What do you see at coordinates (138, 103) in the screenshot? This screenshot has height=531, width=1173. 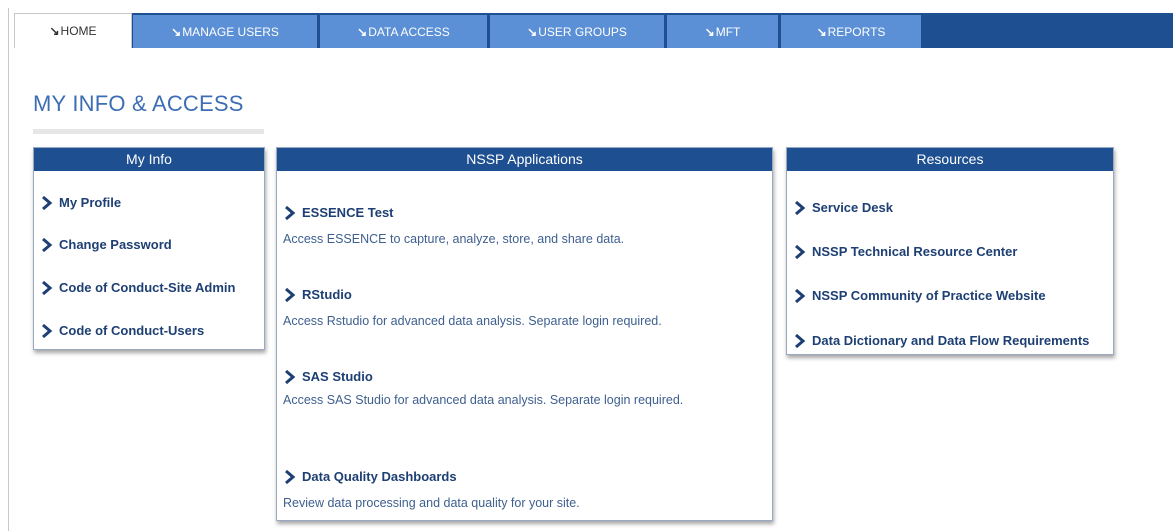 I see `page-title: MY INFO & ACCESS` at bounding box center [138, 103].